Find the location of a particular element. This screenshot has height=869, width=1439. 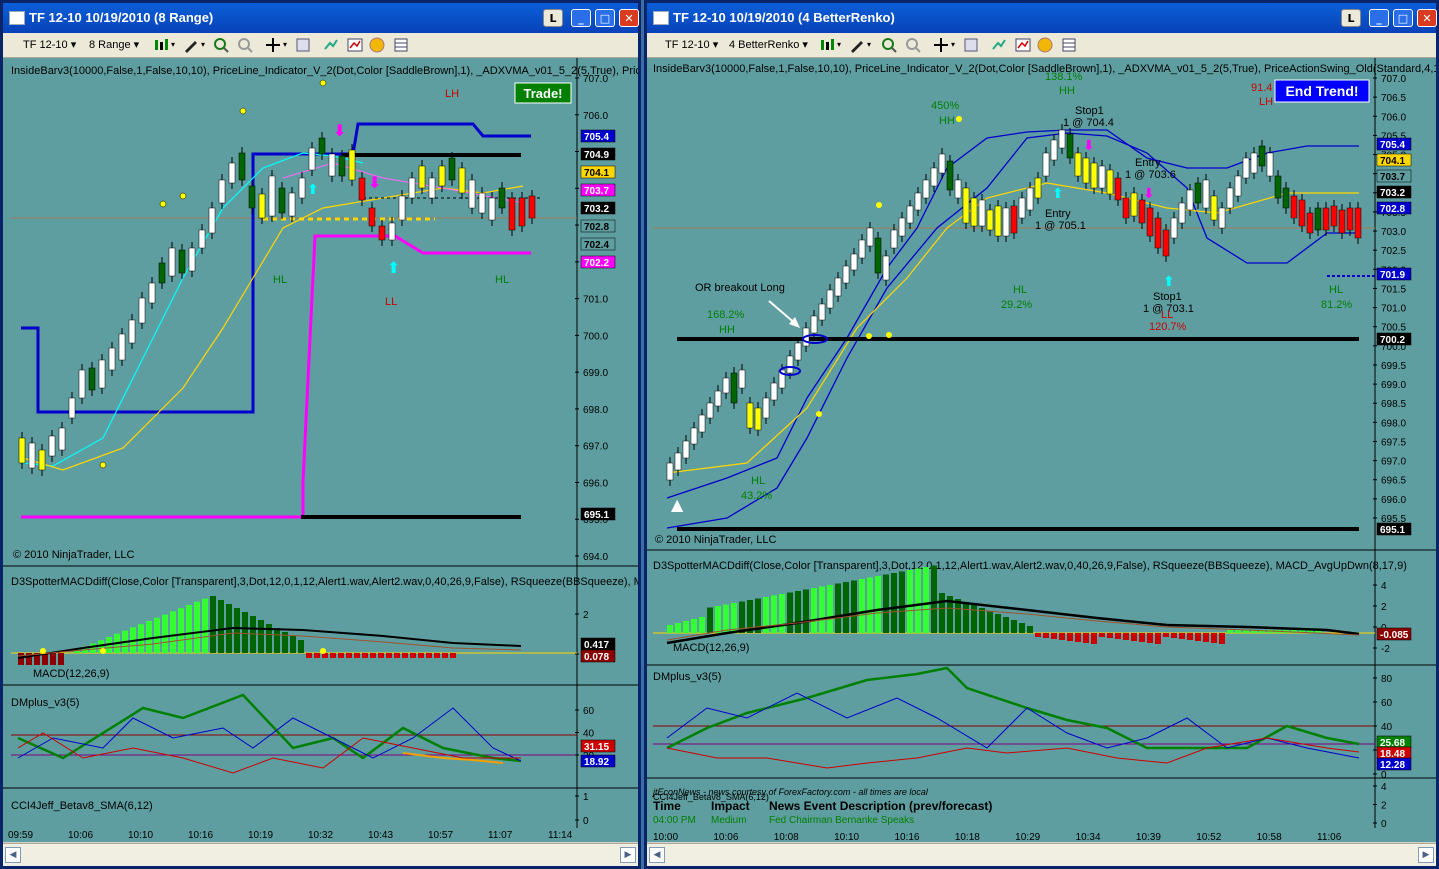

dm-label: DMplus_v3(5) is located at coordinates (687, 677).